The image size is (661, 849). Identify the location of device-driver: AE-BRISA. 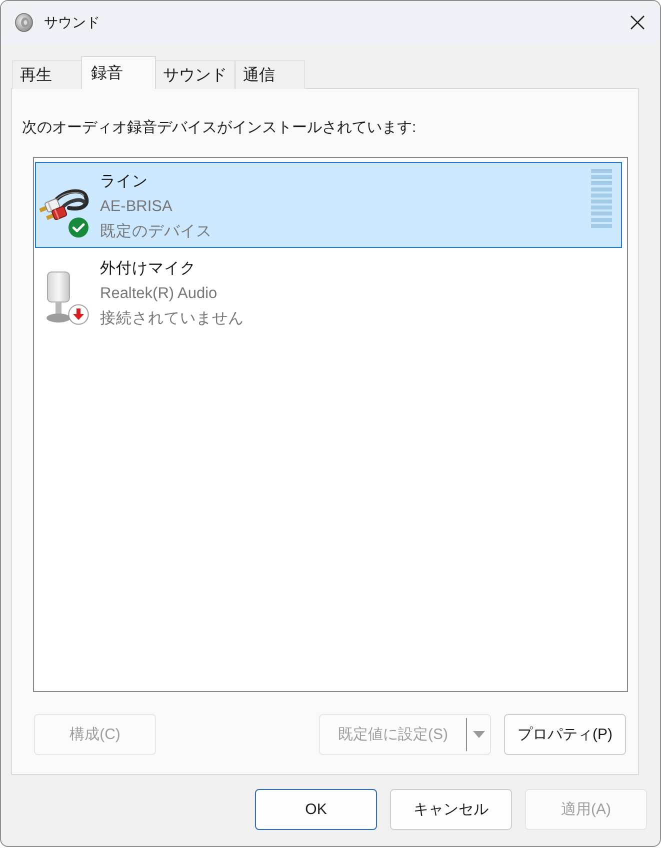
(136, 207).